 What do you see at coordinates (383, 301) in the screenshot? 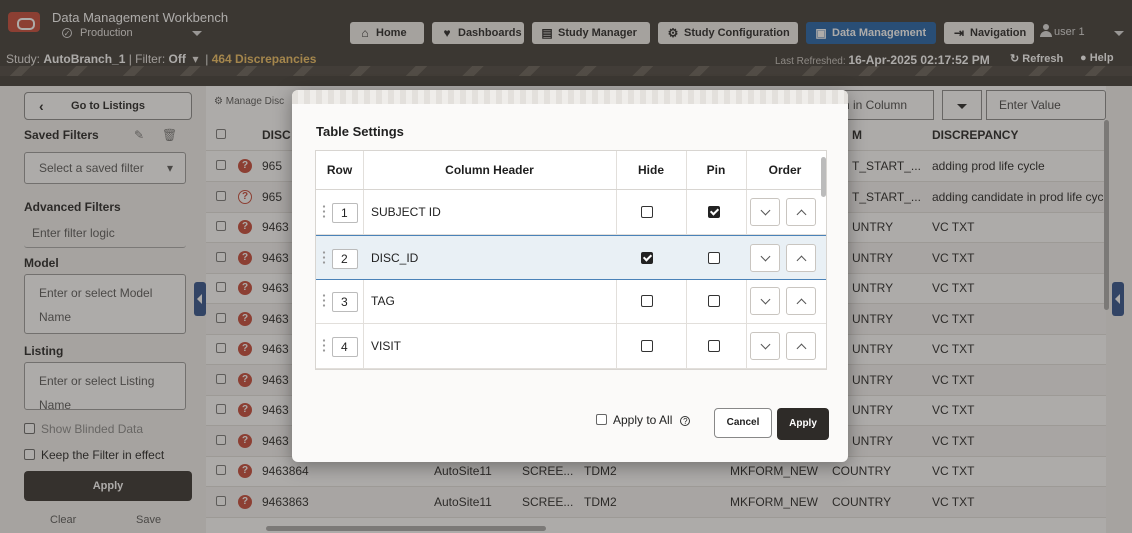
I see `column-header-name: TAG` at bounding box center [383, 301].